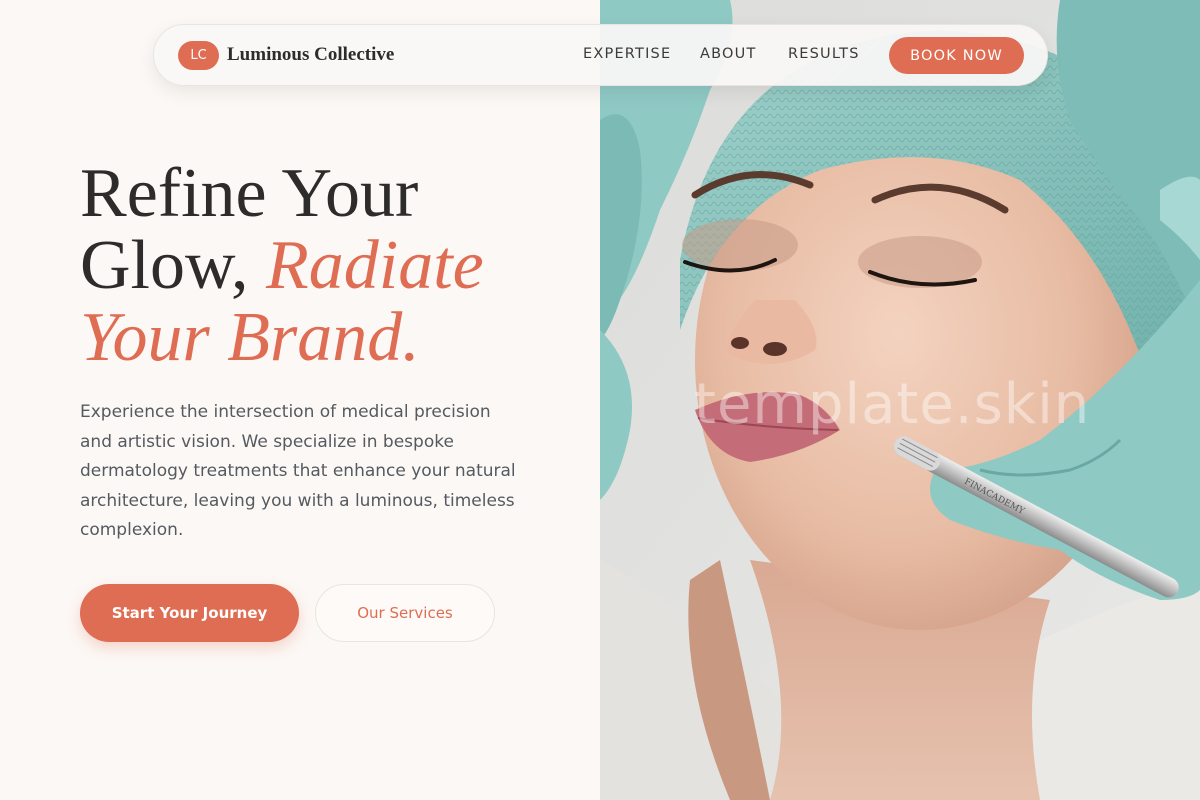 This screenshot has width=1200, height=800. What do you see at coordinates (405, 613) in the screenshot?
I see `our-services-button: Our Services` at bounding box center [405, 613].